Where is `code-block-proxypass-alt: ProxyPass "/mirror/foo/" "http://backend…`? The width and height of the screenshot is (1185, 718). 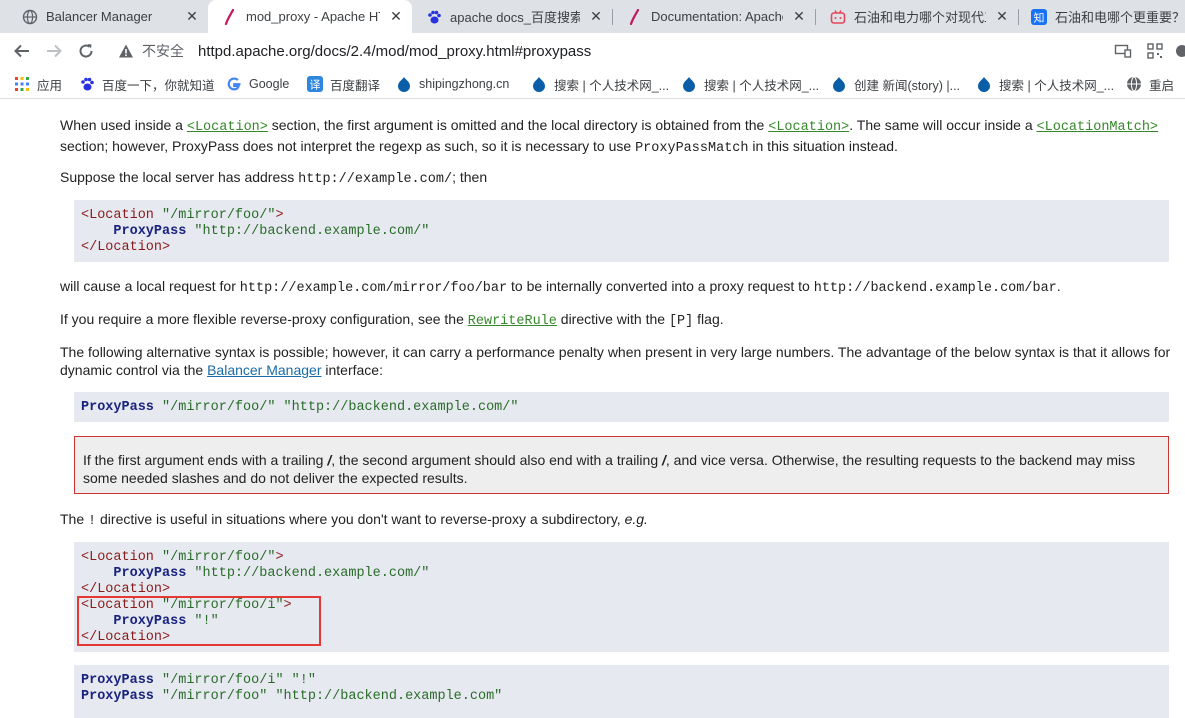 code-block-proxypass-alt: ProxyPass "/mirror/foo/" "http://backend… is located at coordinates (621, 407).